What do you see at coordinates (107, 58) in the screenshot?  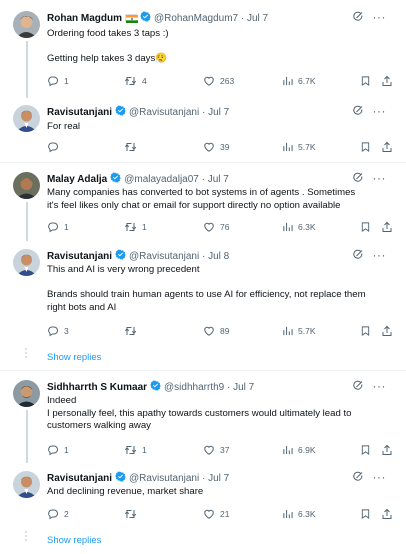 I see `text-line: Getting help takes 3 days😮‍💨` at bounding box center [107, 58].